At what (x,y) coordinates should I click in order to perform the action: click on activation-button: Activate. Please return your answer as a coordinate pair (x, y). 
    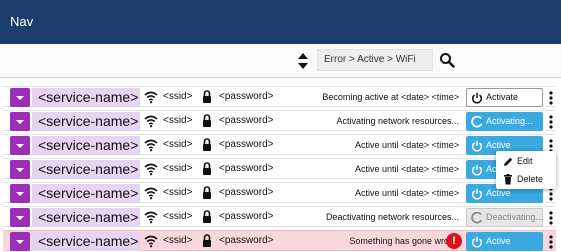
    Looking at the image, I should click on (504, 97).